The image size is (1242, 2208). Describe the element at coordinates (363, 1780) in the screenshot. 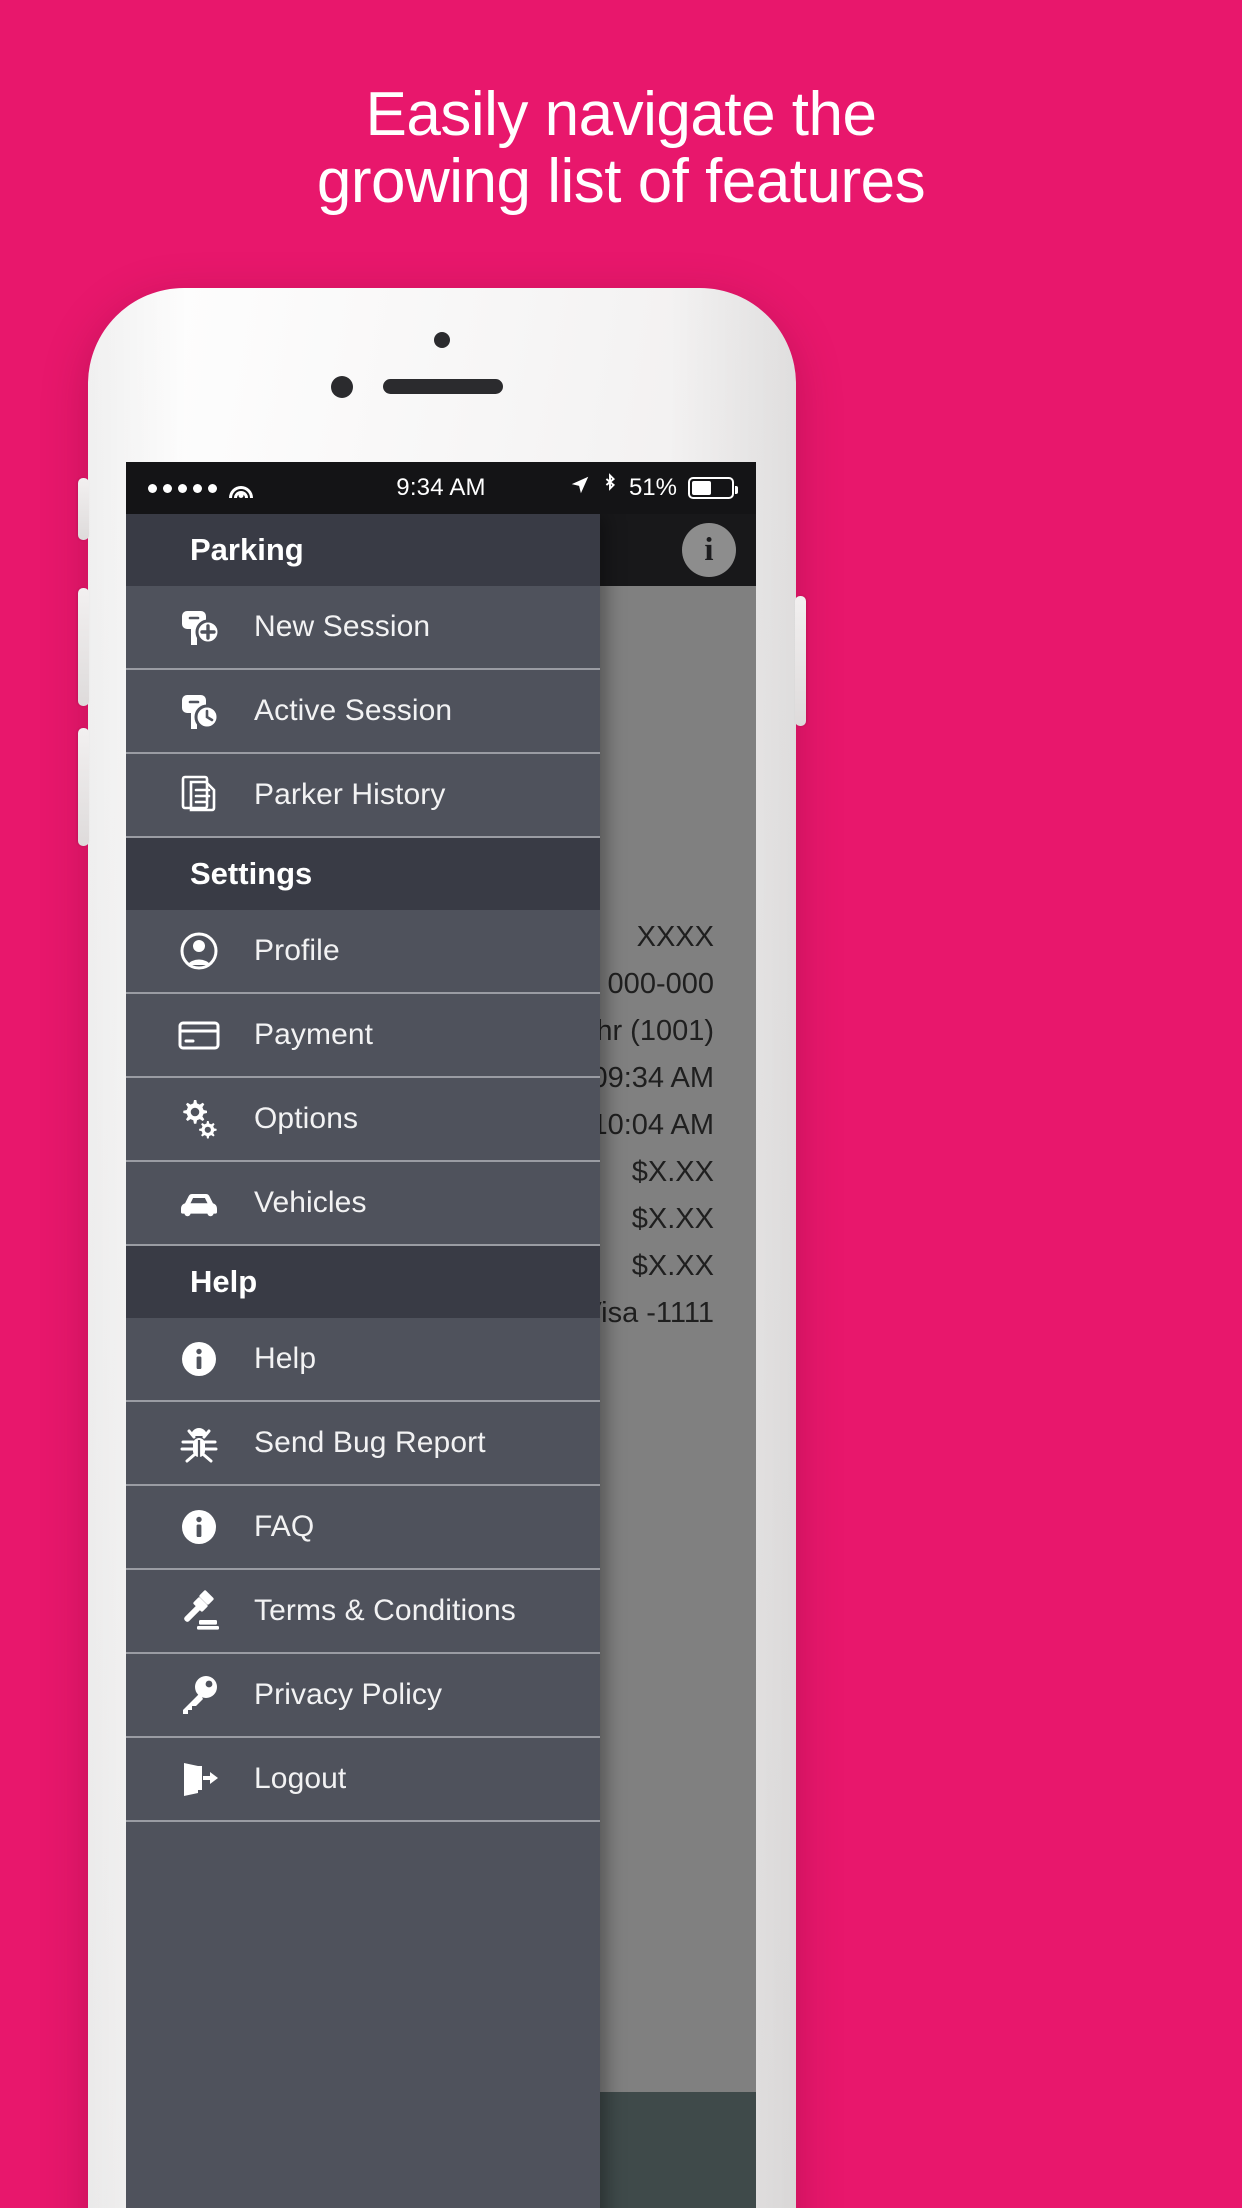

I see `menu-item-logout: Logout` at that location.